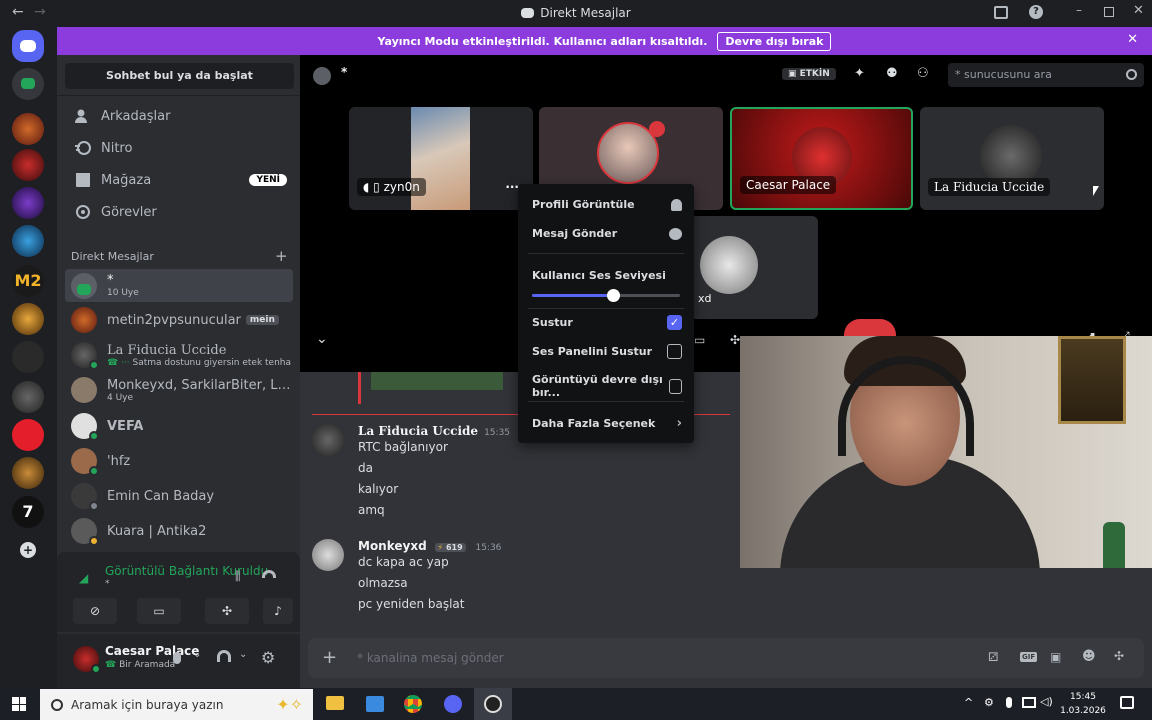 This screenshot has width=1152, height=720. I want to click on chrome-icon, so click(413, 704).